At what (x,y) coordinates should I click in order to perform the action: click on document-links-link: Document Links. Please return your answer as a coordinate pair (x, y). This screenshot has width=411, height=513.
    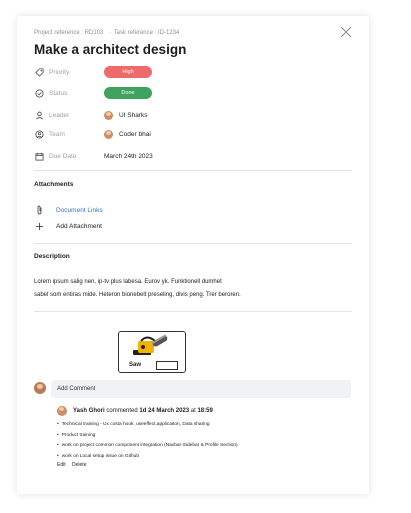
    Looking at the image, I should click on (79, 210).